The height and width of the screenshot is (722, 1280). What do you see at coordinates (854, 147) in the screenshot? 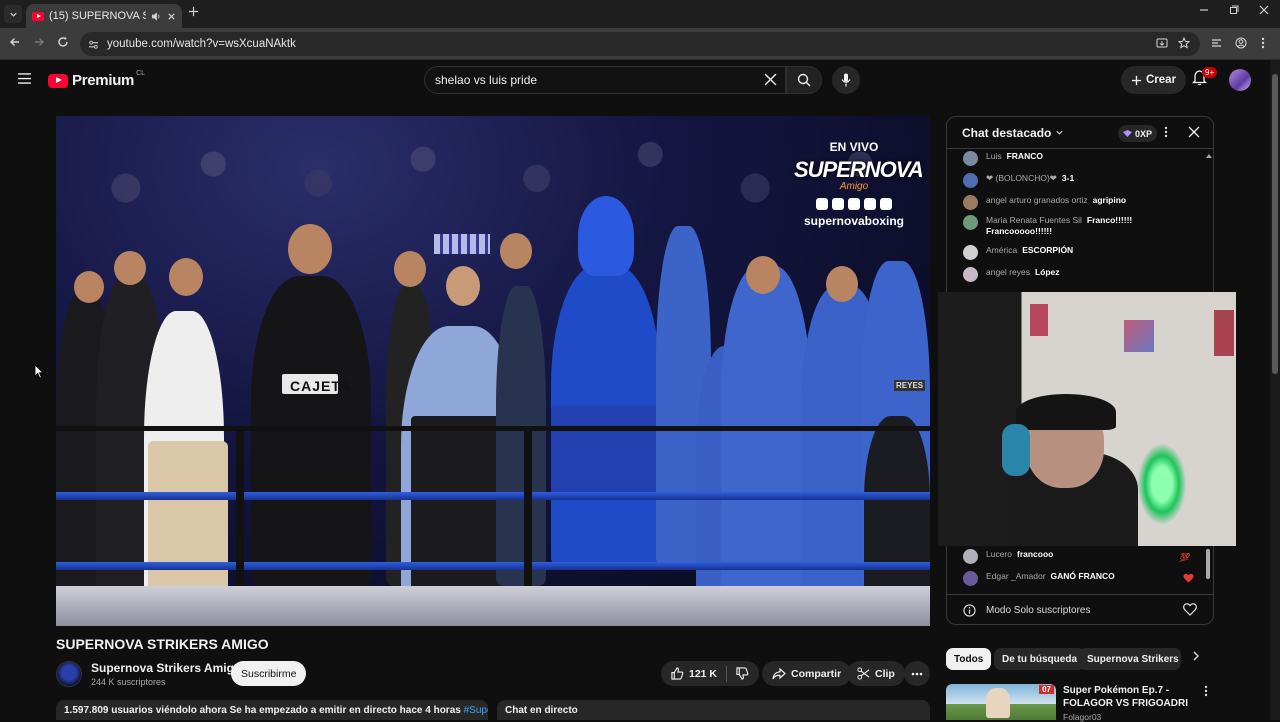
I see `live-label: EN VIVO` at bounding box center [854, 147].